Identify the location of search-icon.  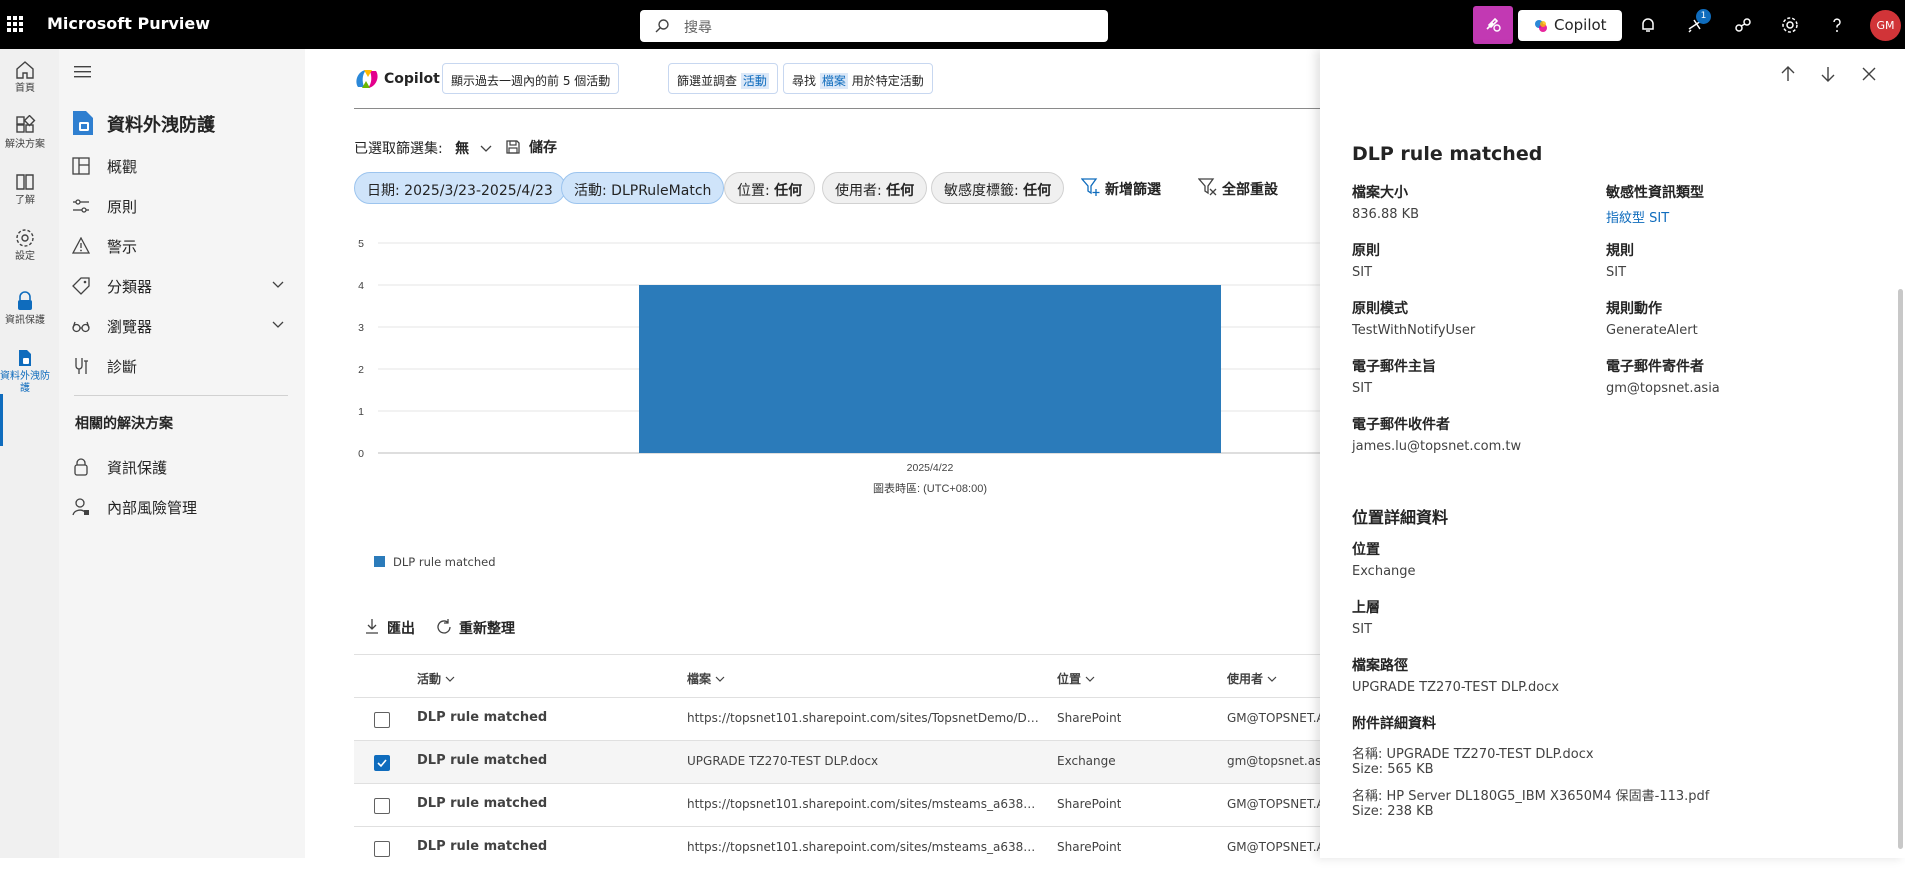
(662, 26).